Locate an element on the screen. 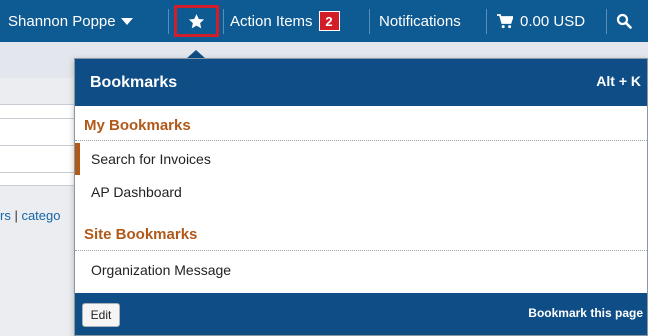 The width and height of the screenshot is (648, 336). bookmarks-button is located at coordinates (196, 21).